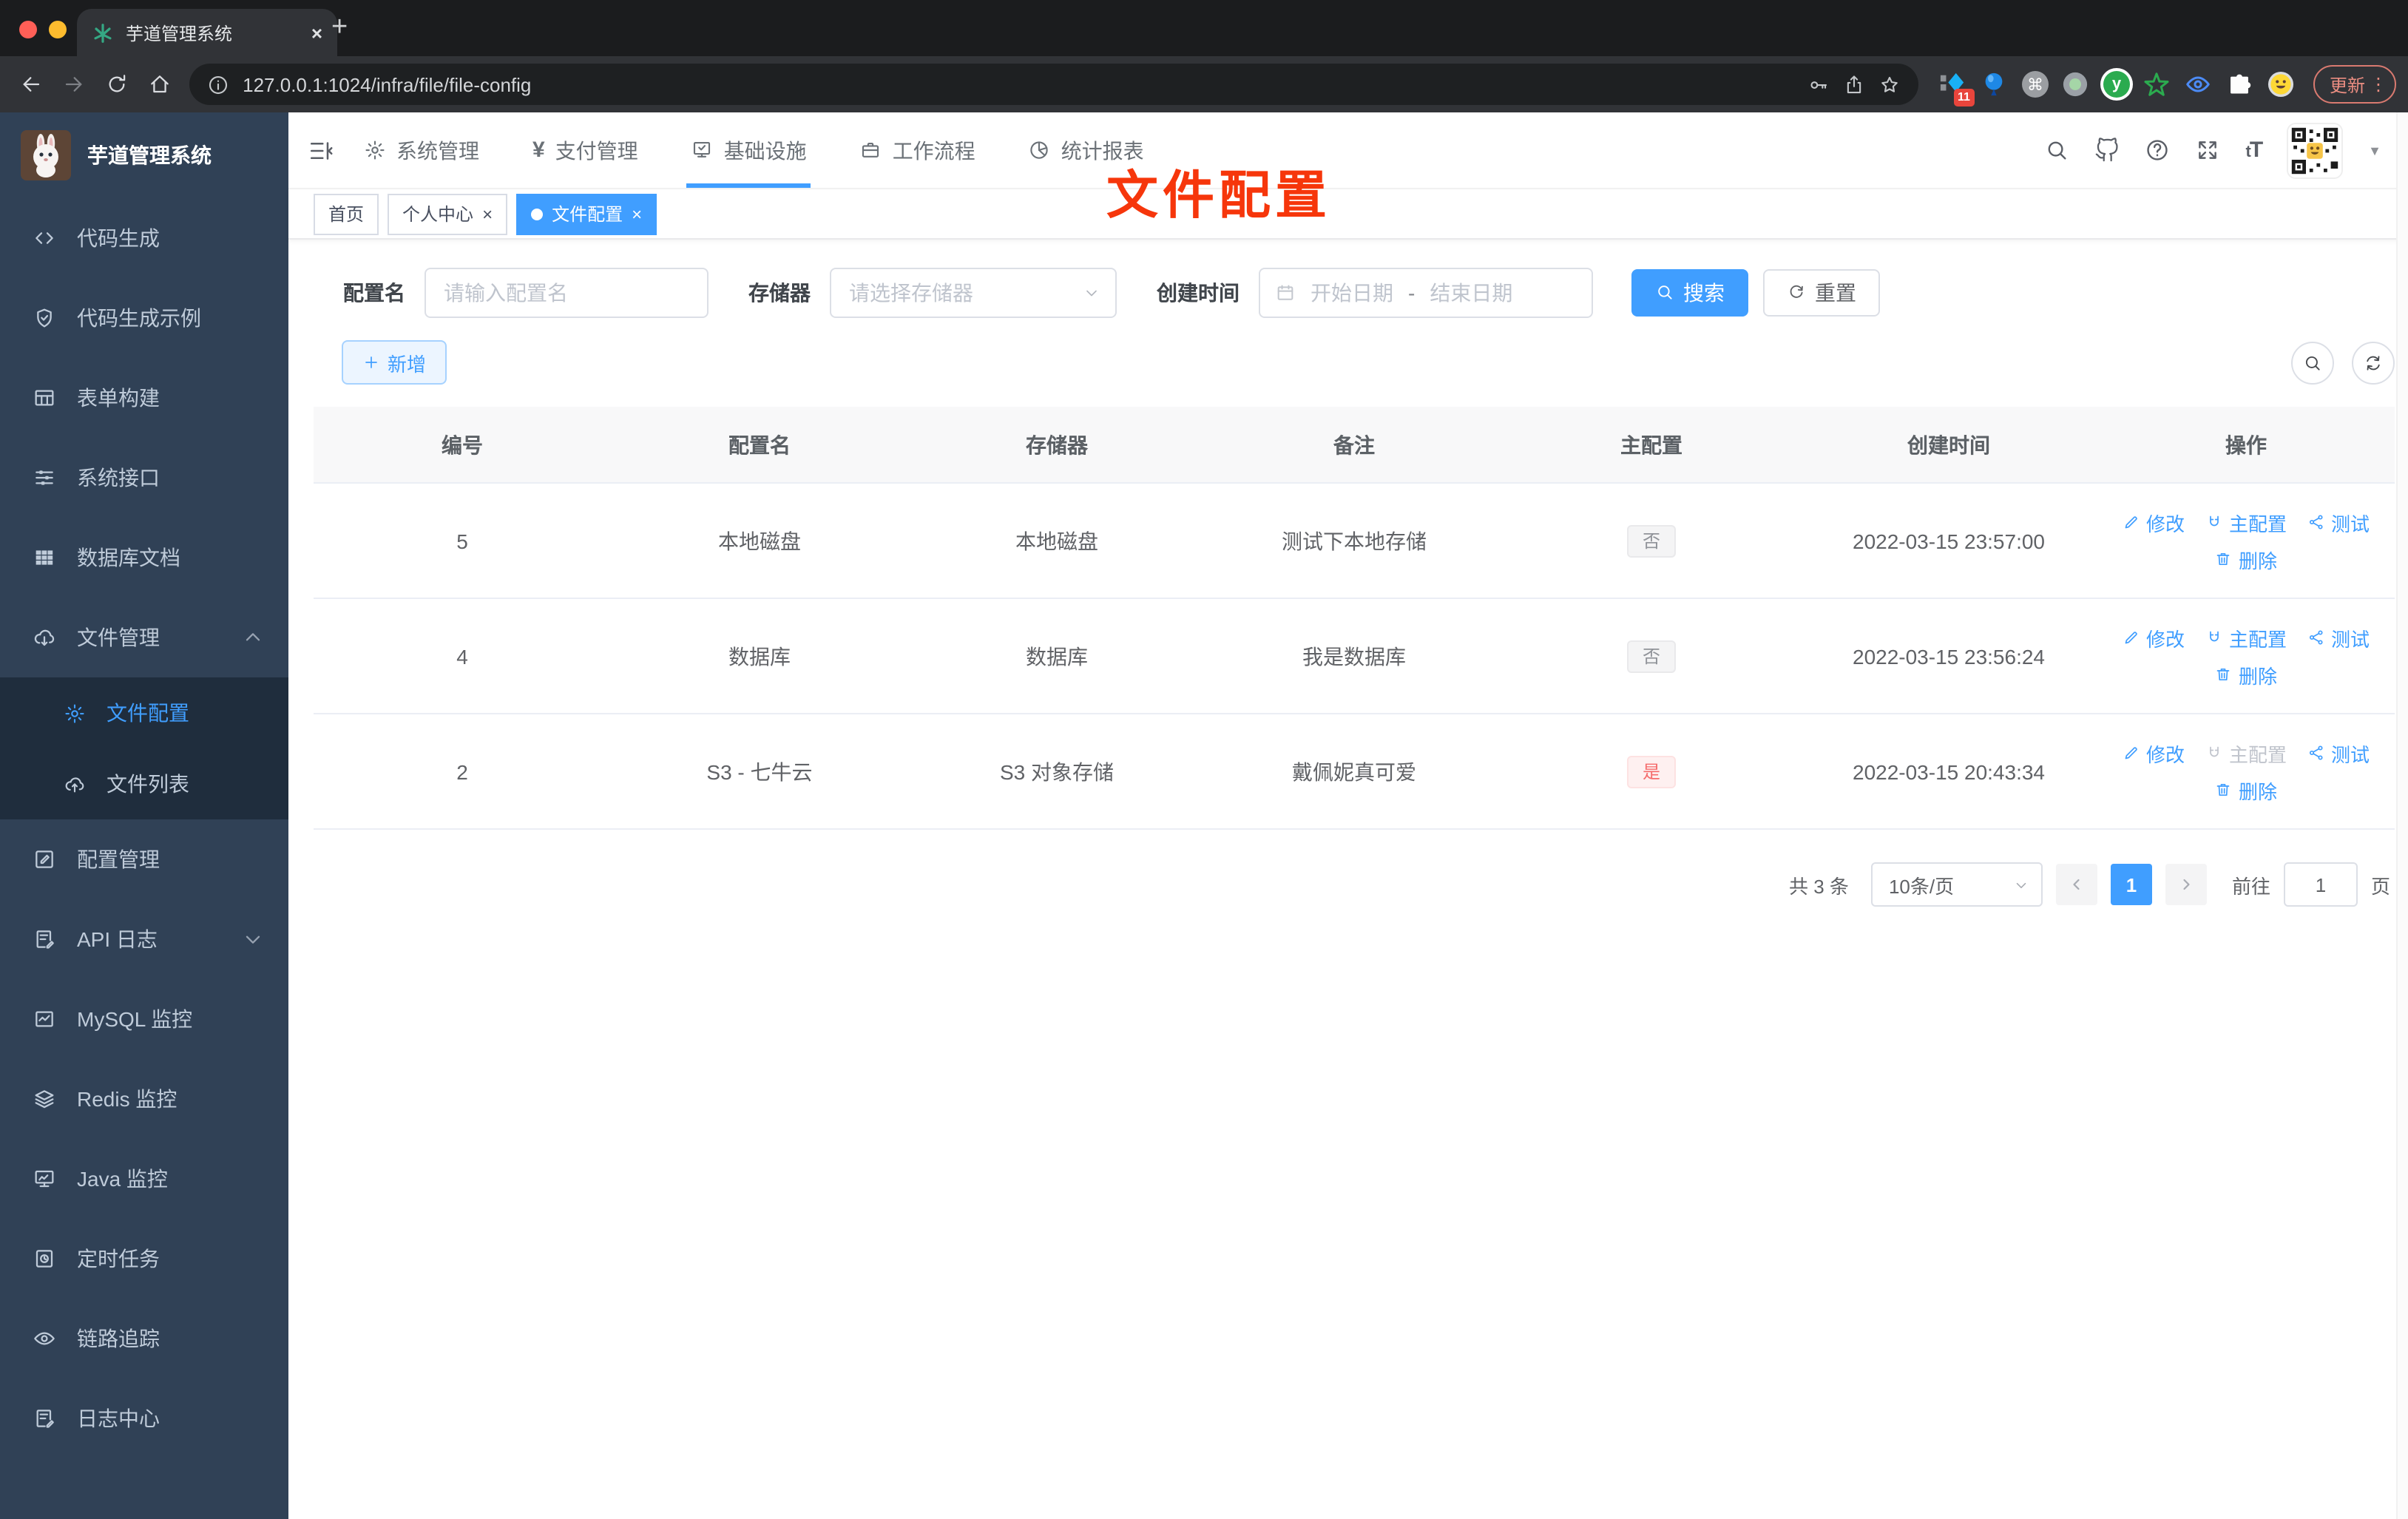 The image size is (2408, 1519). What do you see at coordinates (159, 84) in the screenshot?
I see `home-button` at bounding box center [159, 84].